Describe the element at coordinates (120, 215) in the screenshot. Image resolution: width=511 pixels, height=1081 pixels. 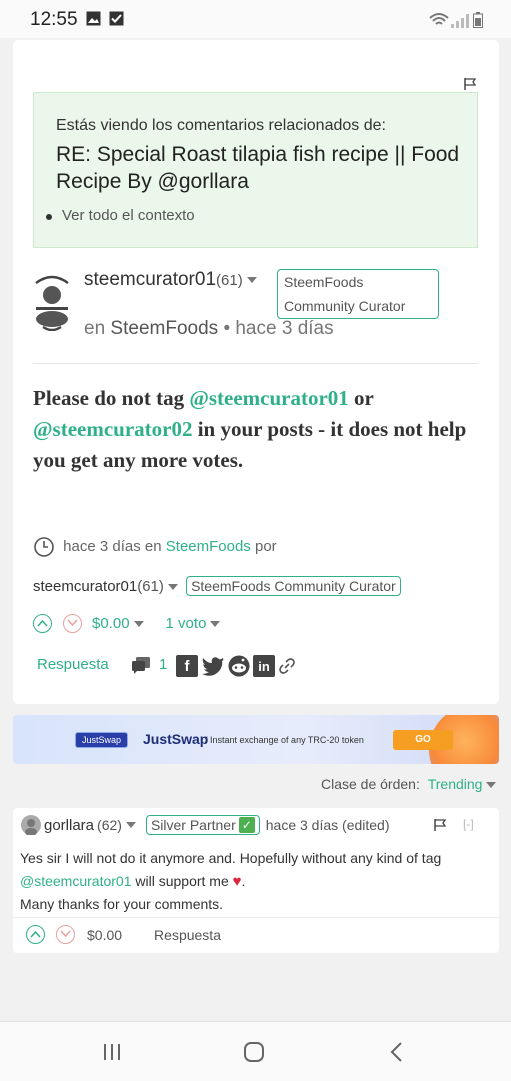
I see `view-full-context-link: Ver todo el contexto` at that location.